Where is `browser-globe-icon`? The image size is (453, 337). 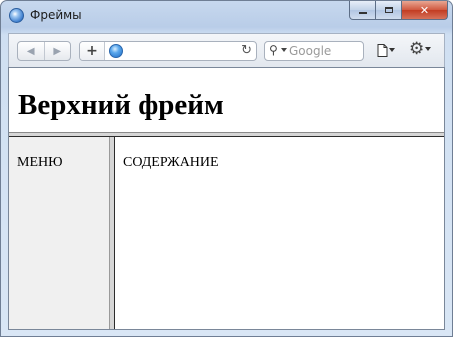
browser-globe-icon is located at coordinates (16, 15).